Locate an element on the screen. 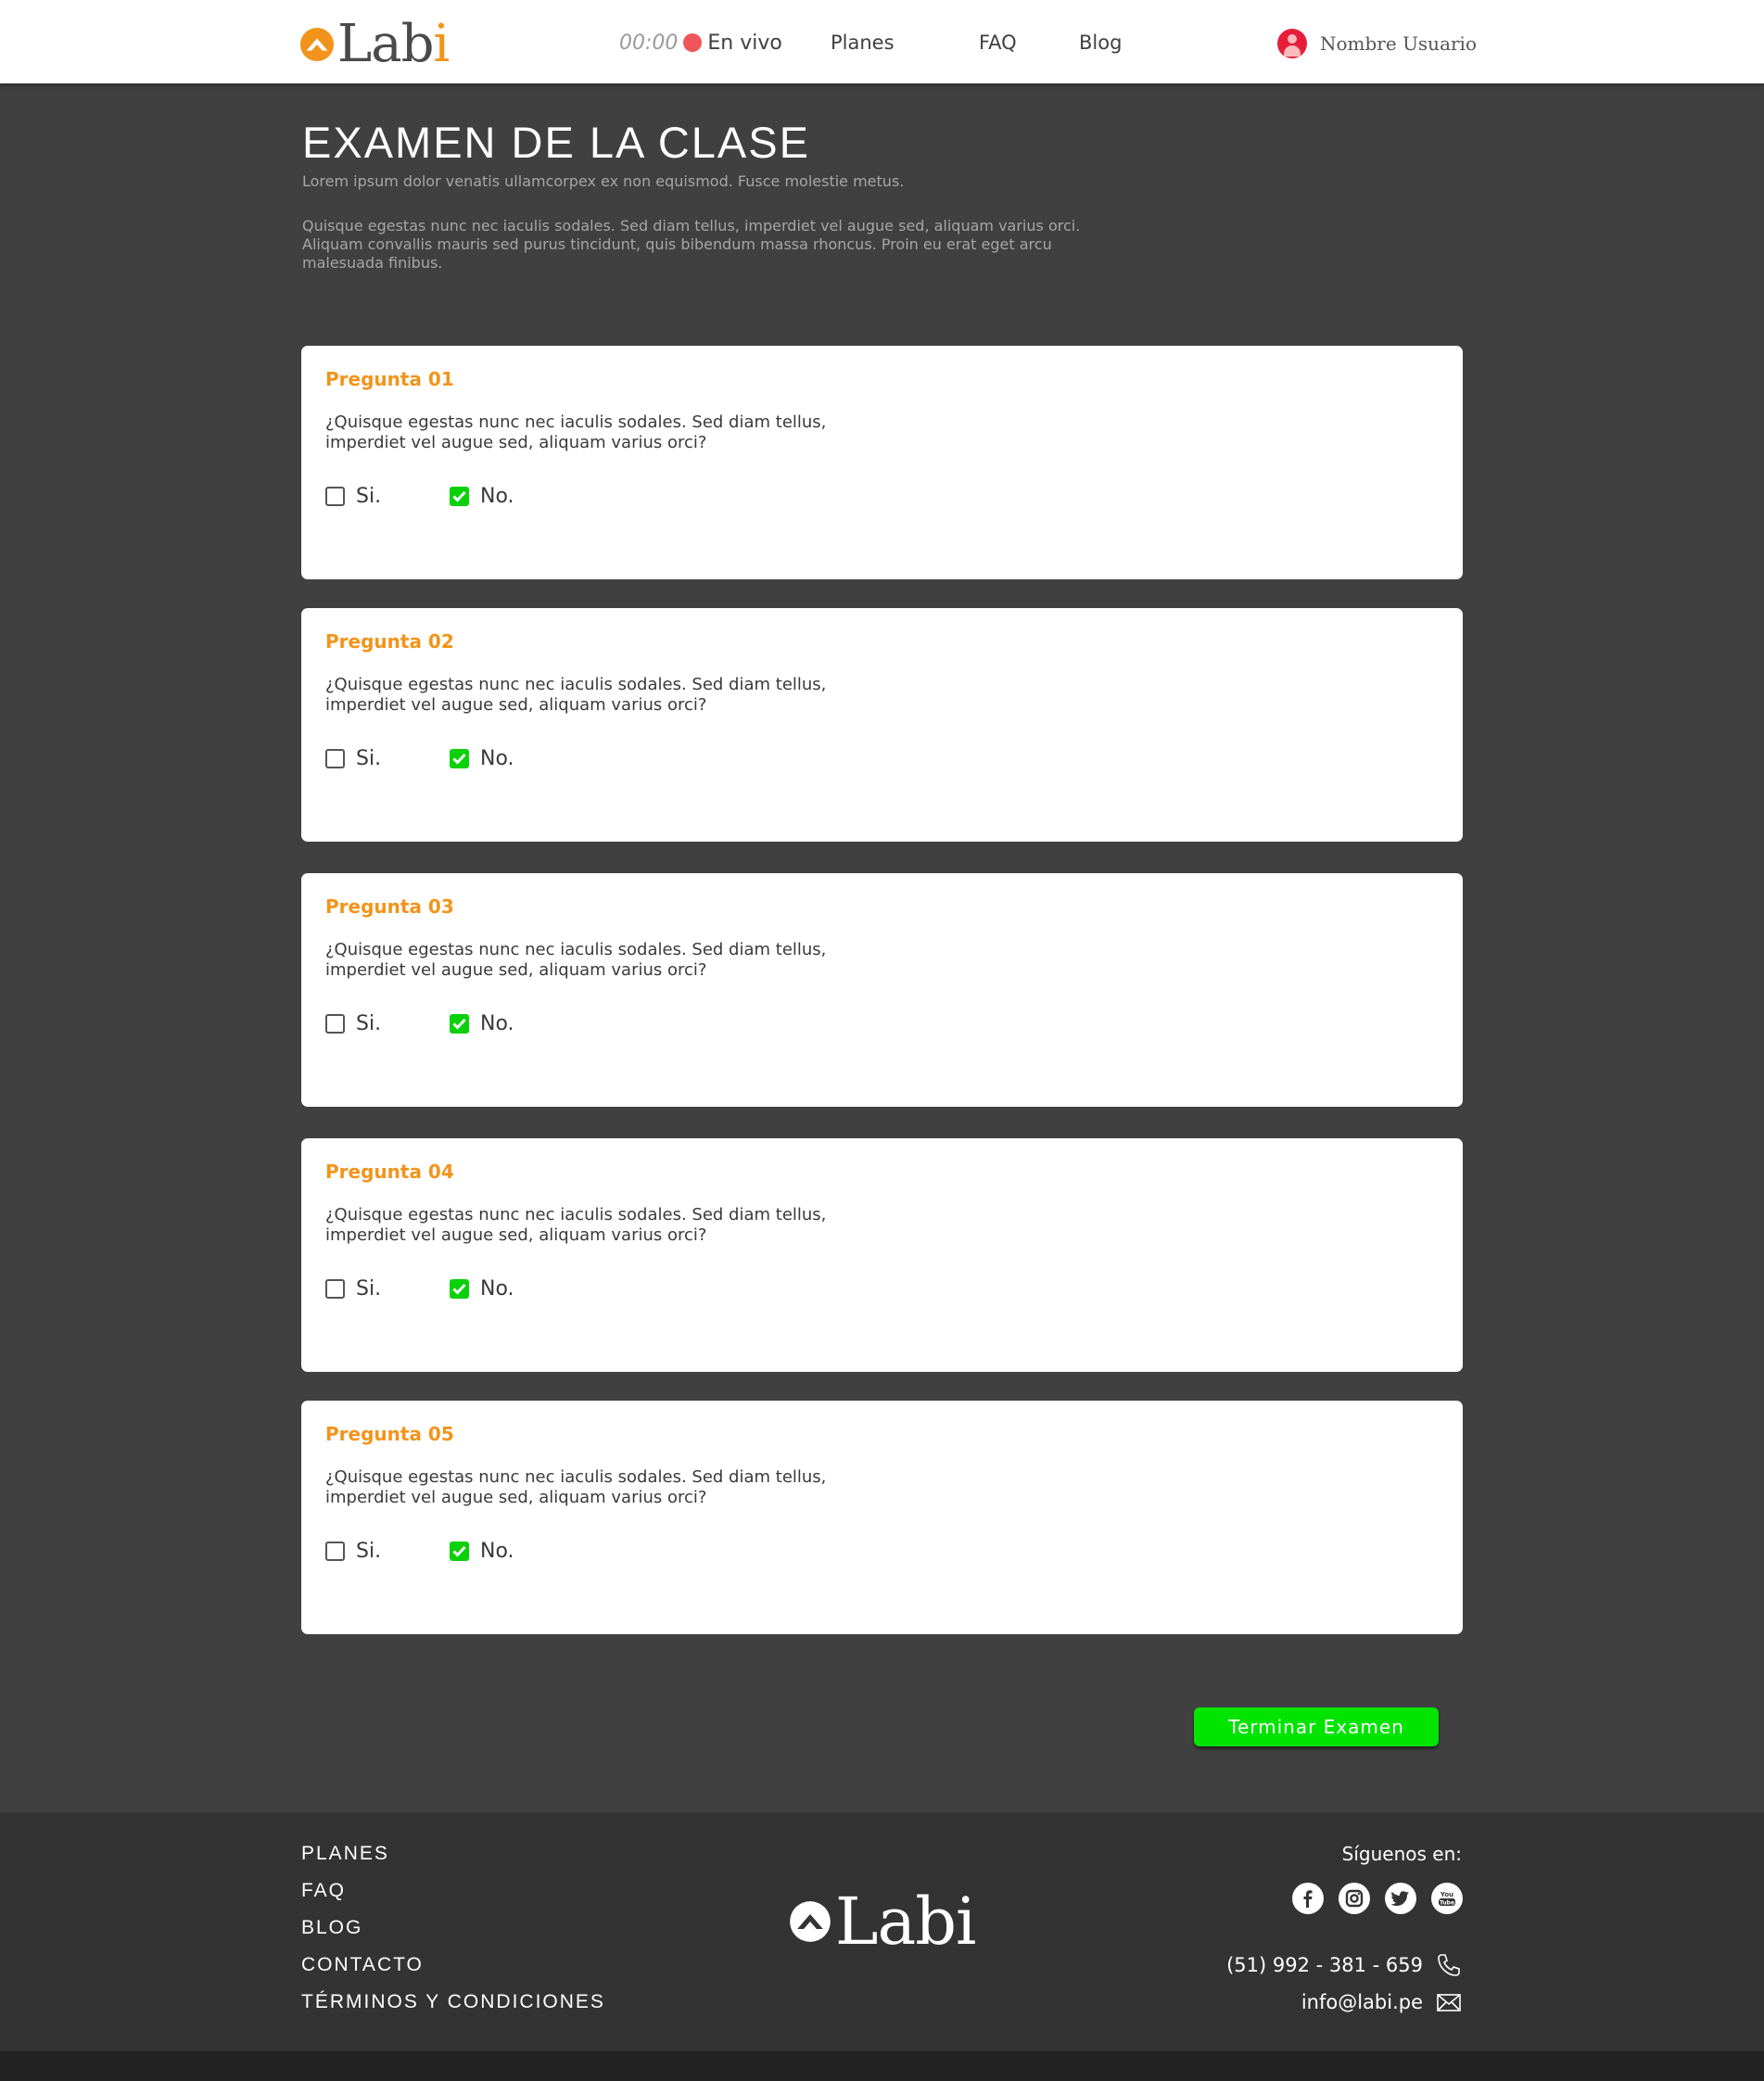 Image resolution: width=1764 pixels, height=2081 pixels. footer-logo-icon is located at coordinates (810, 1921).